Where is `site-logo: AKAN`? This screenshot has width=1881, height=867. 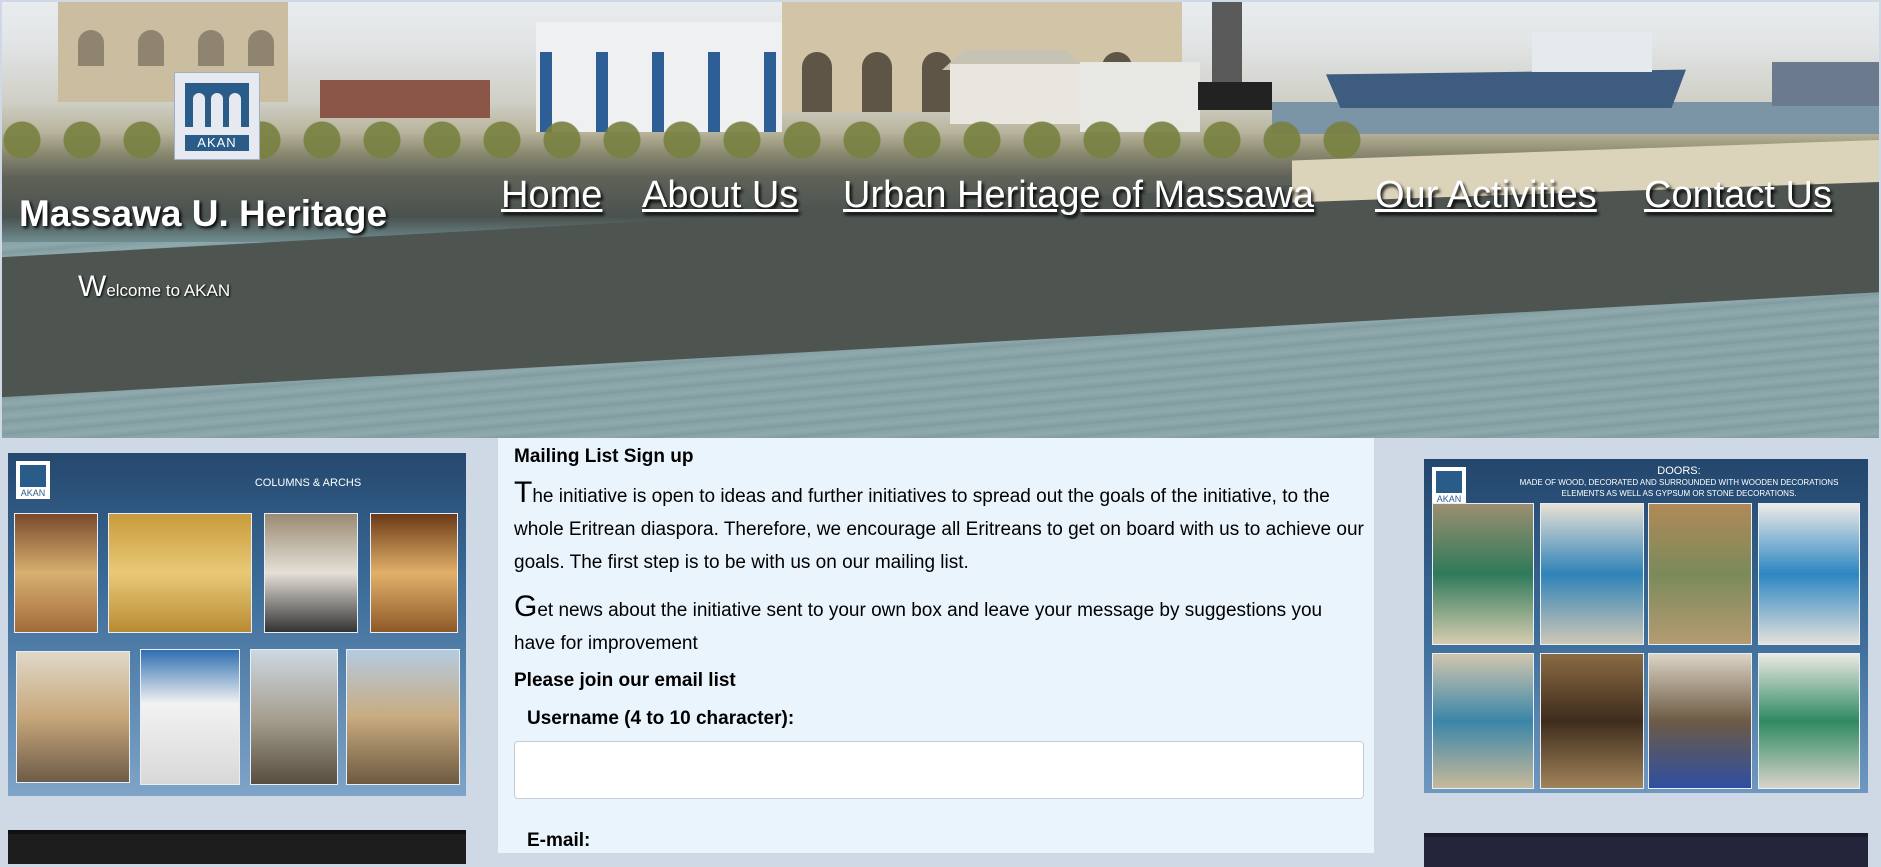 site-logo: AKAN is located at coordinates (217, 116).